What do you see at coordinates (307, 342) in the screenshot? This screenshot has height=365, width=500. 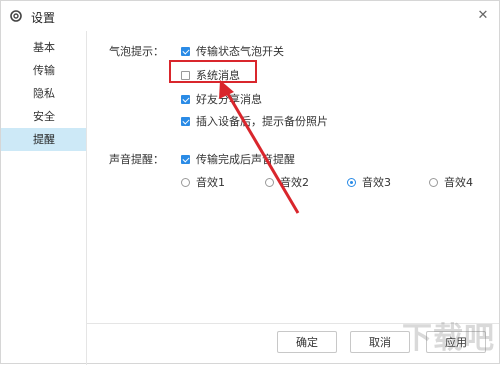 I see `ok-button: 确定` at bounding box center [307, 342].